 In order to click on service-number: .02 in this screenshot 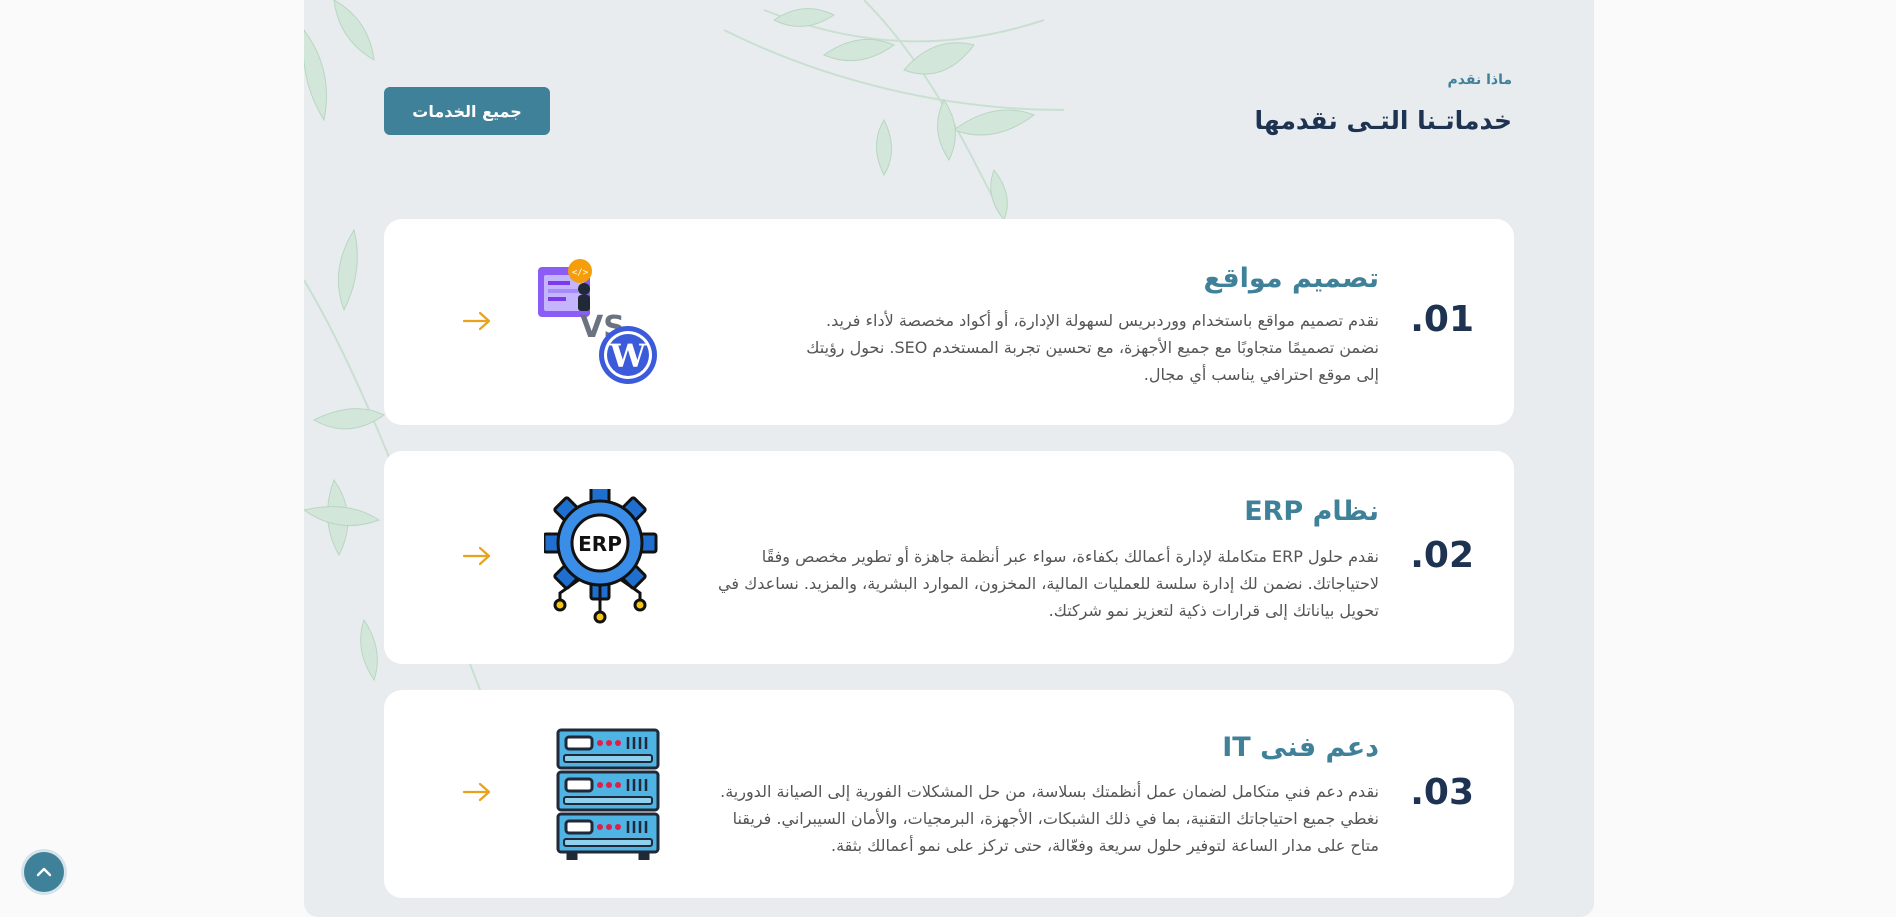, I will do `click(1442, 555)`.